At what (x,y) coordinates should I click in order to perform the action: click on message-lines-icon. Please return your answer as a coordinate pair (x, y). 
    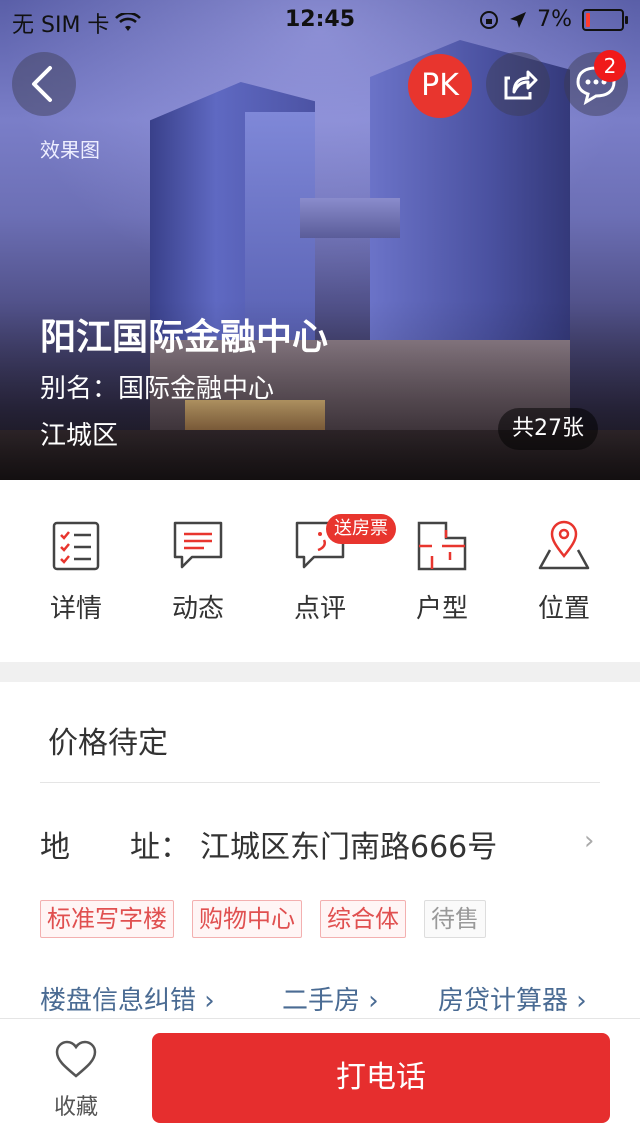
    Looking at the image, I should click on (198, 545).